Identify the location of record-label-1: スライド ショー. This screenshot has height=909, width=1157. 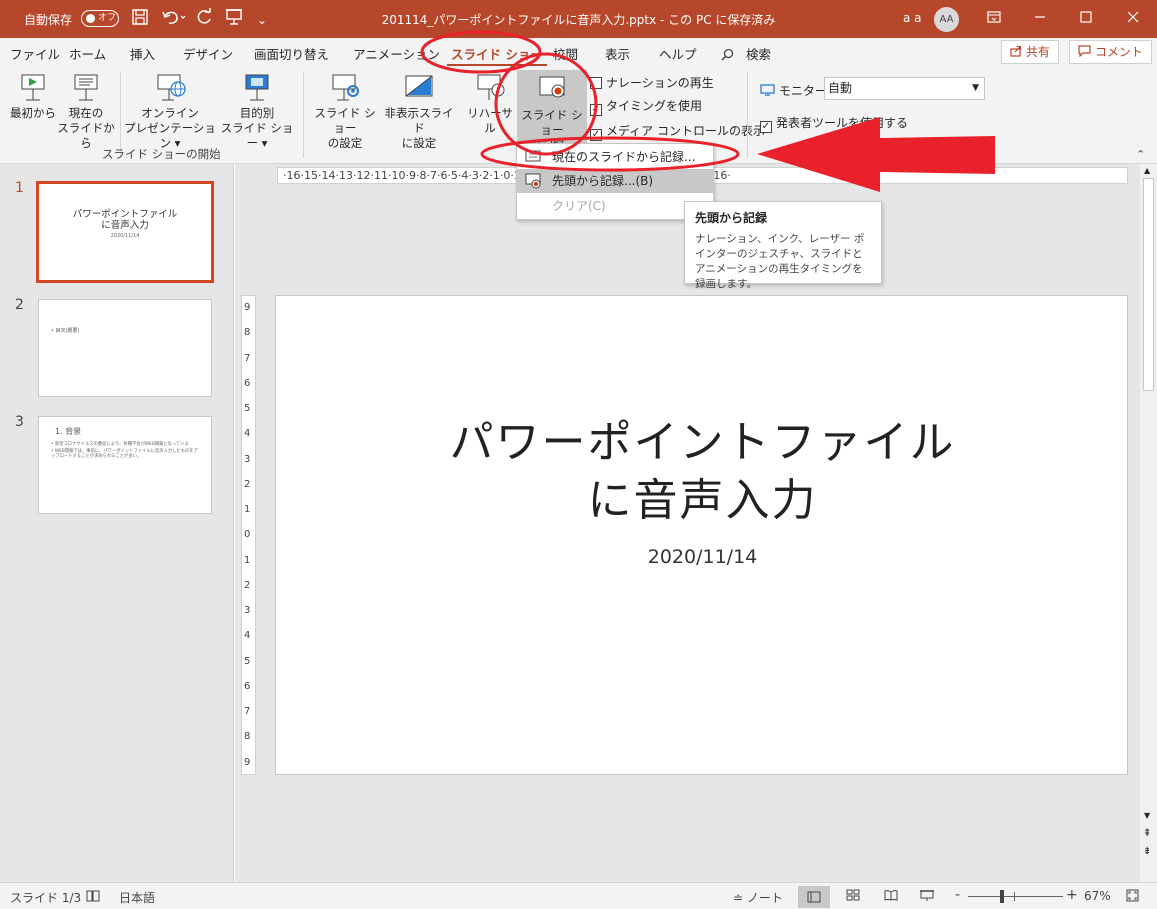
(552, 122).